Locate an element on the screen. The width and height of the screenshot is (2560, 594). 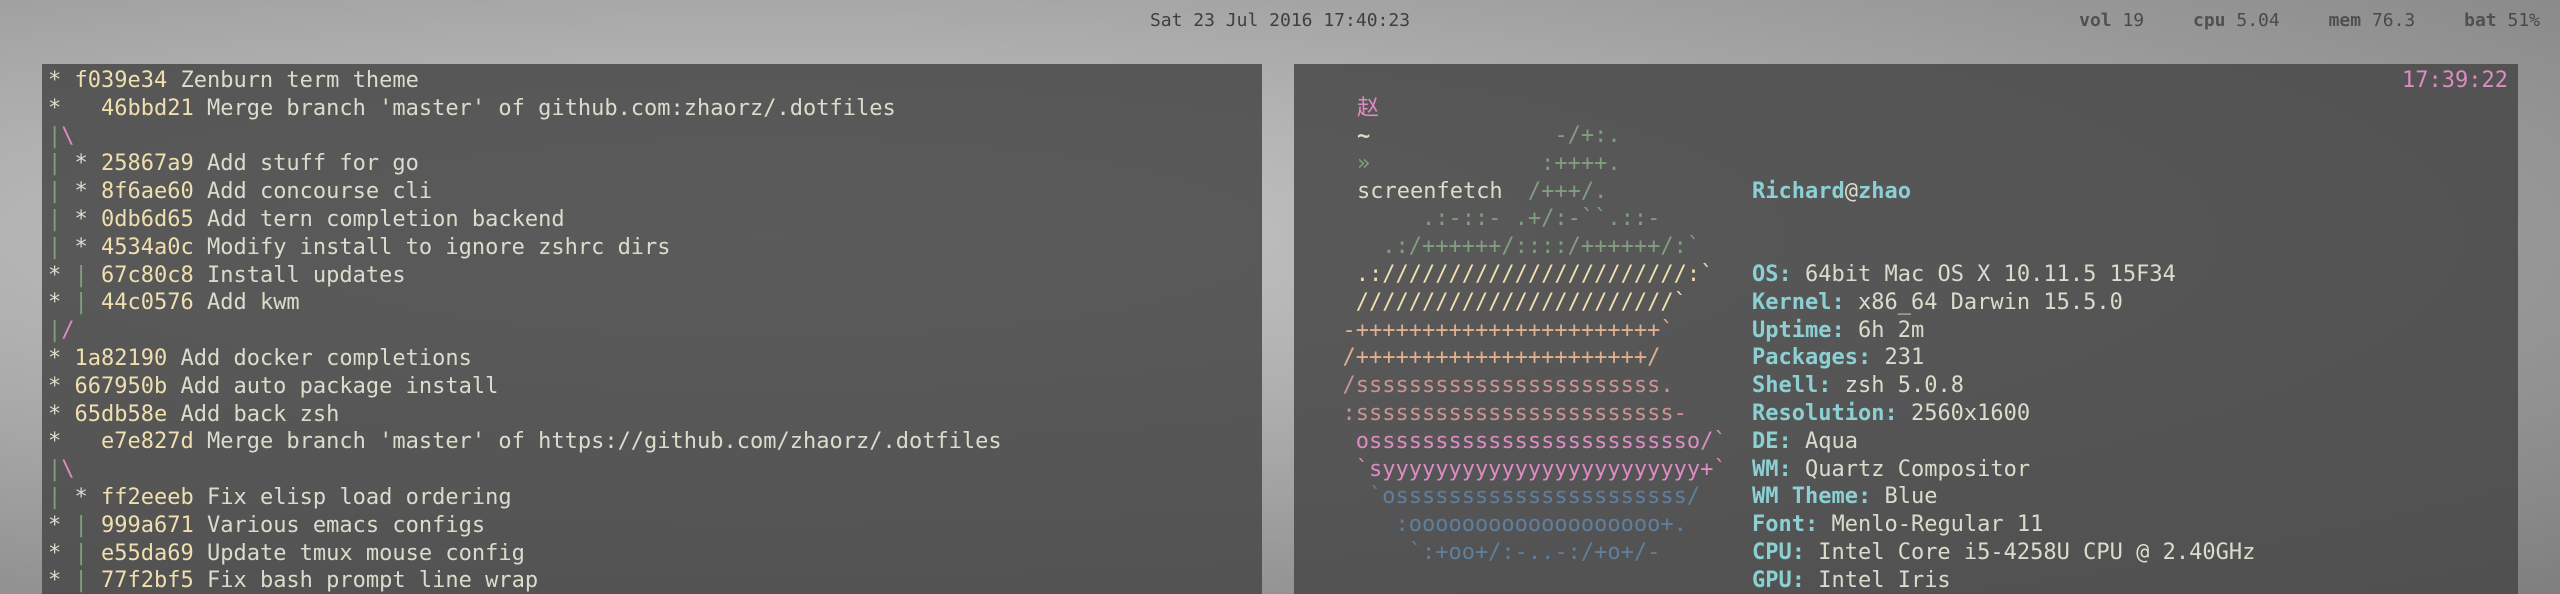
git-log-line: | * 0db6d65 Add tern completion backend is located at coordinates (525, 220).